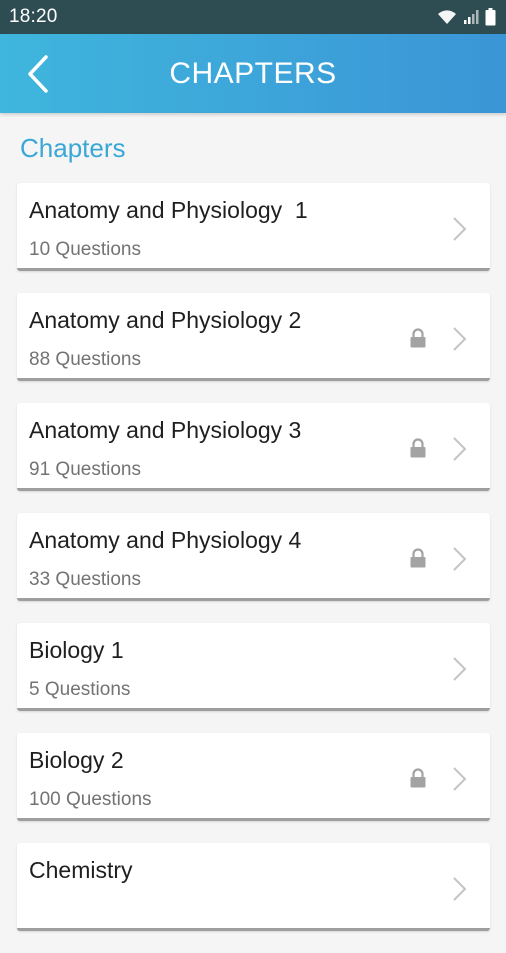 This screenshot has height=953, width=506. What do you see at coordinates (165, 430) in the screenshot?
I see `chapter-title: Anatomy and Physiology 3` at bounding box center [165, 430].